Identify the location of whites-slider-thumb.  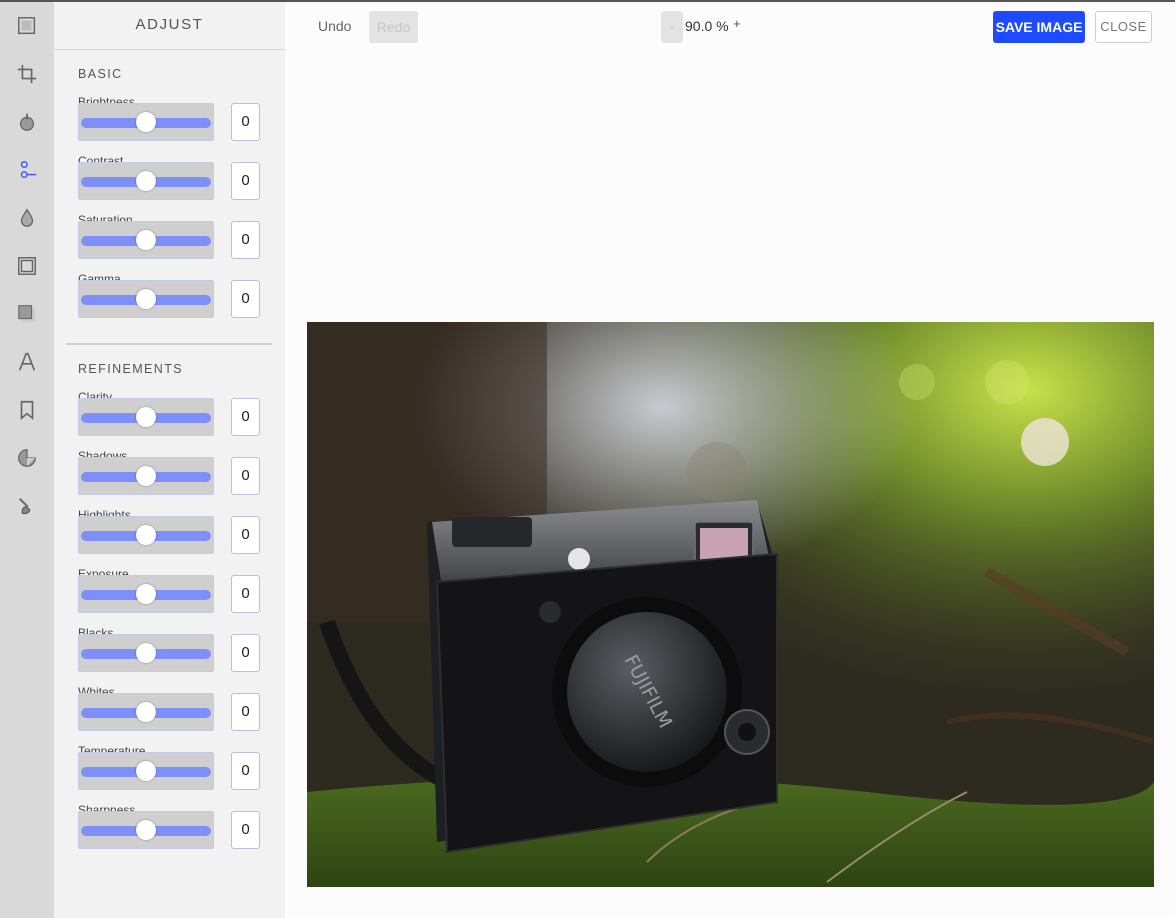
(146, 712).